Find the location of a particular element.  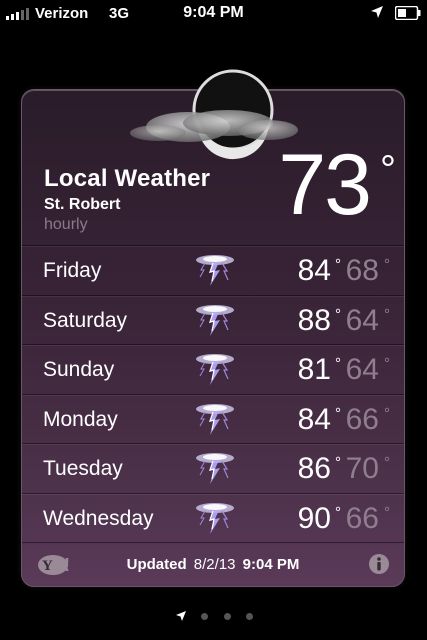

updated-label: Updated is located at coordinates (156, 564).